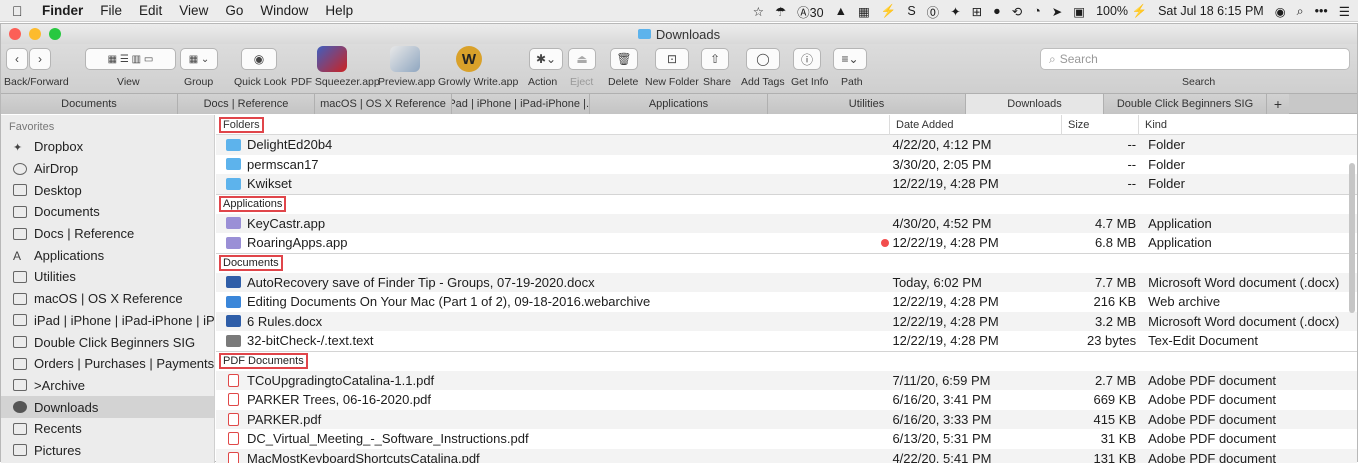  What do you see at coordinates (1352, 238) in the screenshot?
I see `scrollbar` at bounding box center [1352, 238].